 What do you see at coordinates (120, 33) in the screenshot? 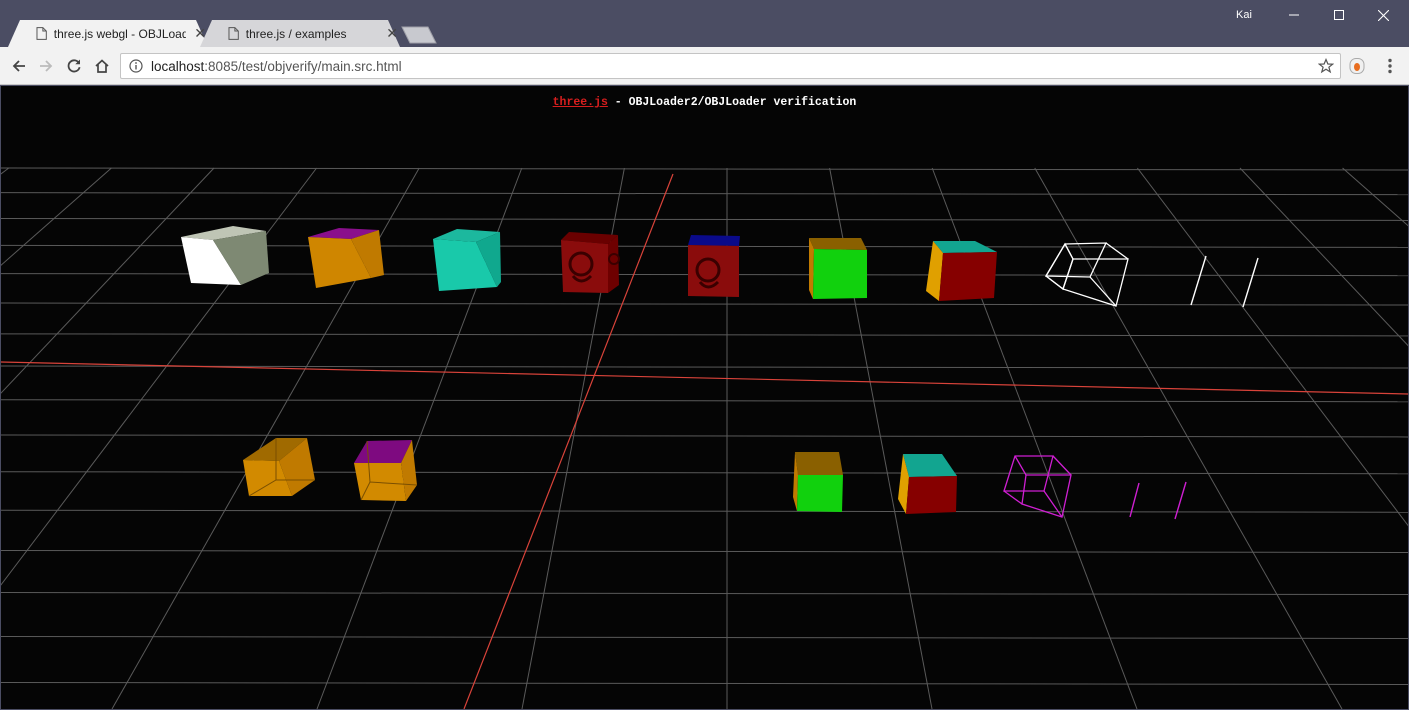
I see `tab-title: three.js webgl - OBJLoad` at bounding box center [120, 33].